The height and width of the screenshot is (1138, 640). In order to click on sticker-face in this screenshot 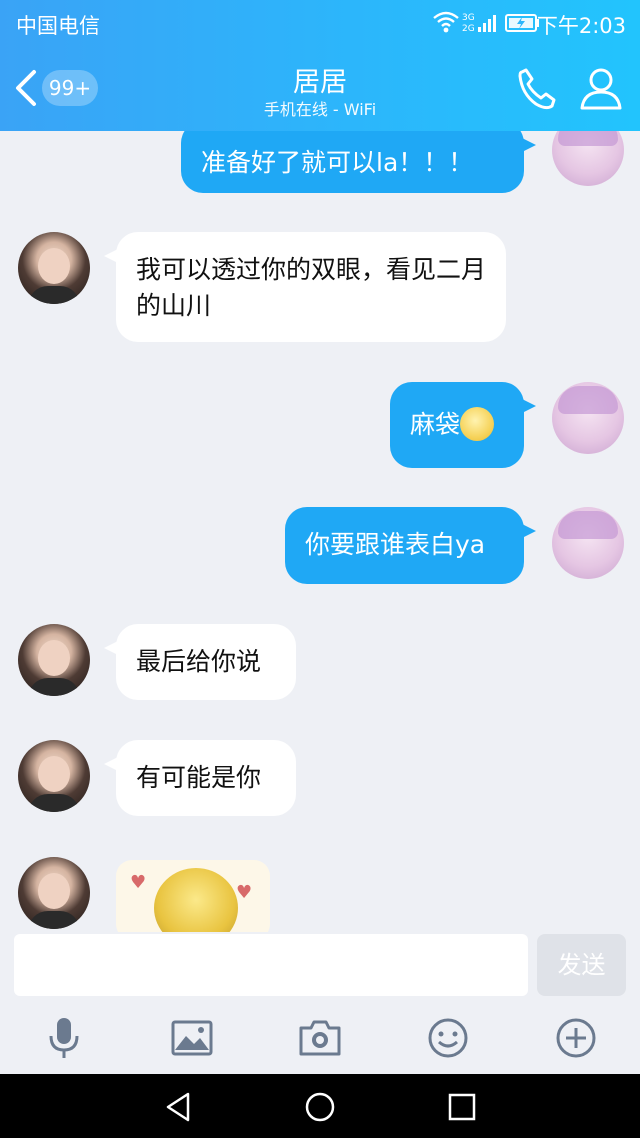, I will do `click(196, 900)`.